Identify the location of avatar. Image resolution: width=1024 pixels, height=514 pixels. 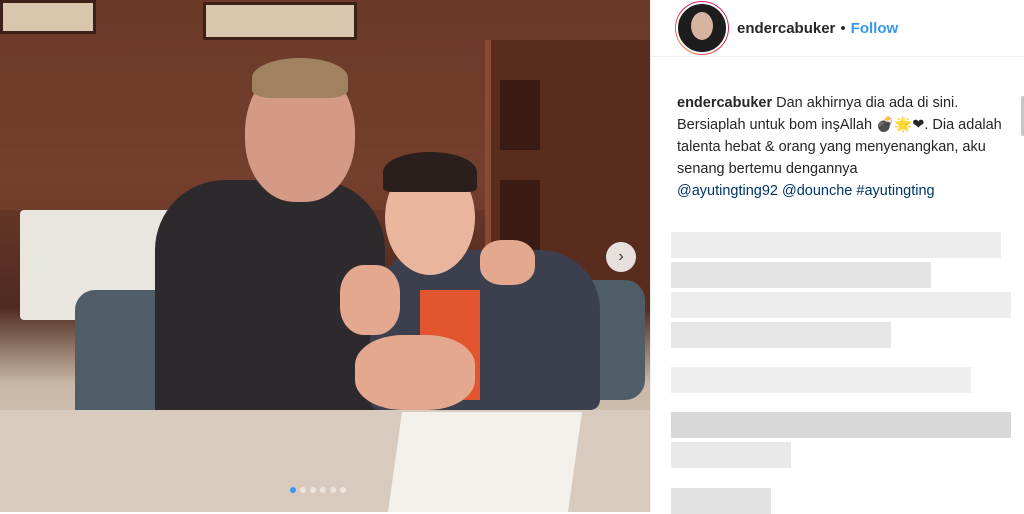
(702, 28).